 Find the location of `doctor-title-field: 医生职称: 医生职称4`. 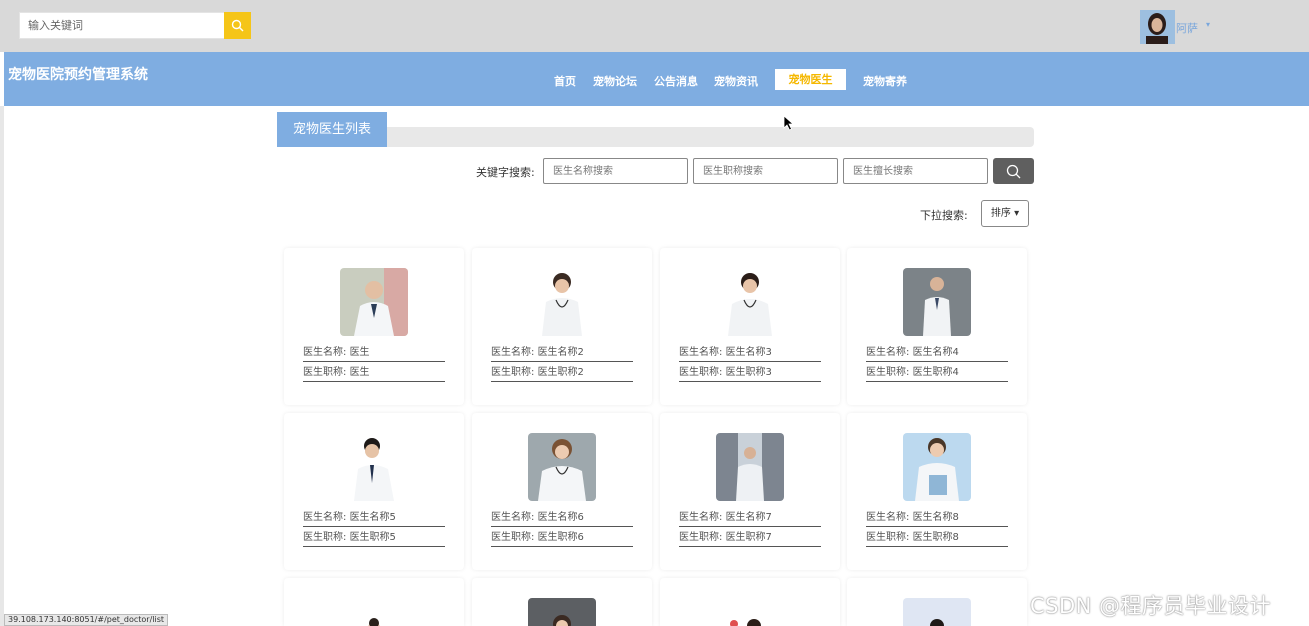

doctor-title-field: 医生职称: 医生职称4 is located at coordinates (937, 374).